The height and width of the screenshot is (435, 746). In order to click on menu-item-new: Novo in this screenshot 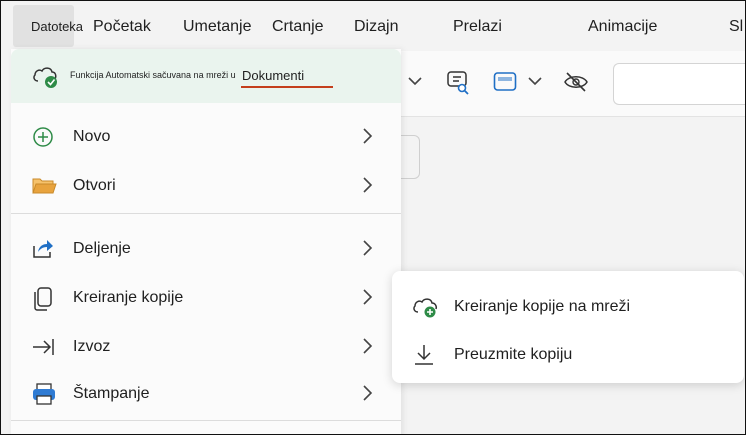, I will do `click(206, 137)`.